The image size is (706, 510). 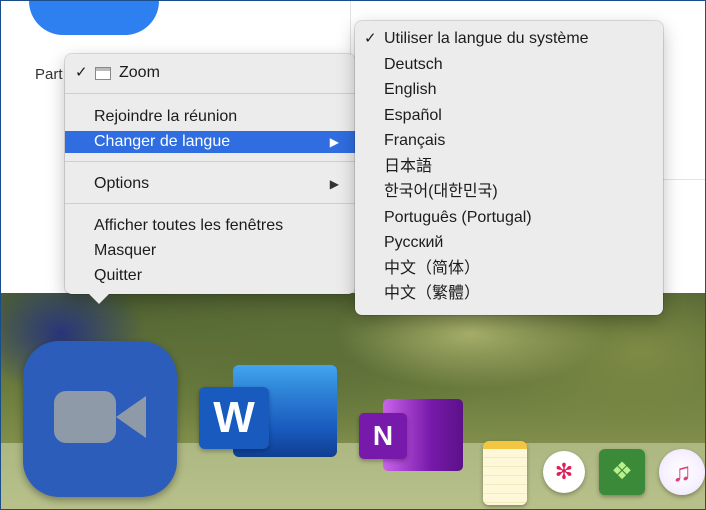 I want to click on language-label: 한국어(대한민국), so click(x=441, y=191).